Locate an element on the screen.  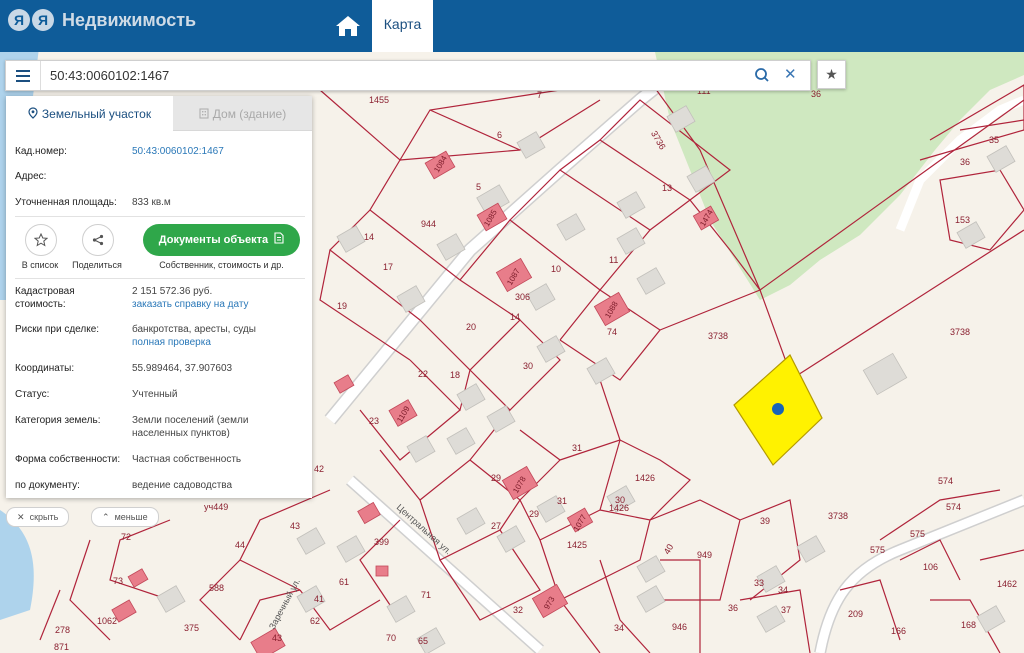
label-3738b: 3738 is located at coordinates (960, 332).